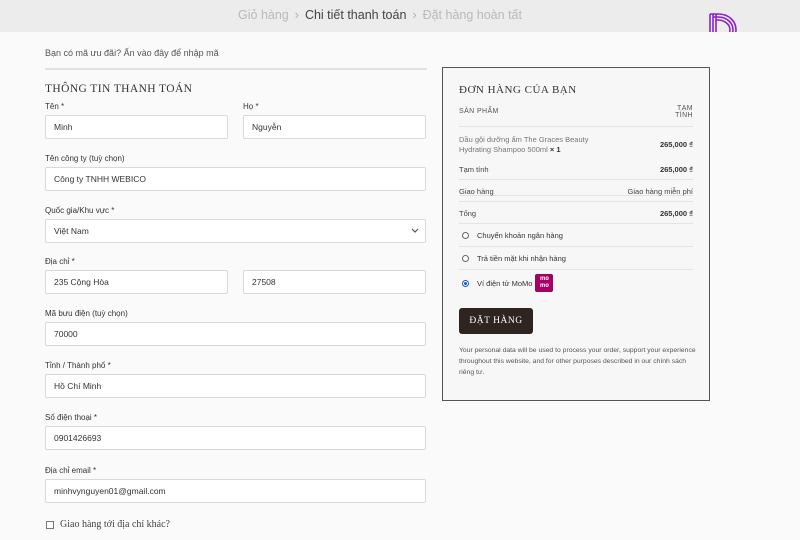  What do you see at coordinates (71, 417) in the screenshot?
I see `phone-label: Số điện thoại *` at bounding box center [71, 417].